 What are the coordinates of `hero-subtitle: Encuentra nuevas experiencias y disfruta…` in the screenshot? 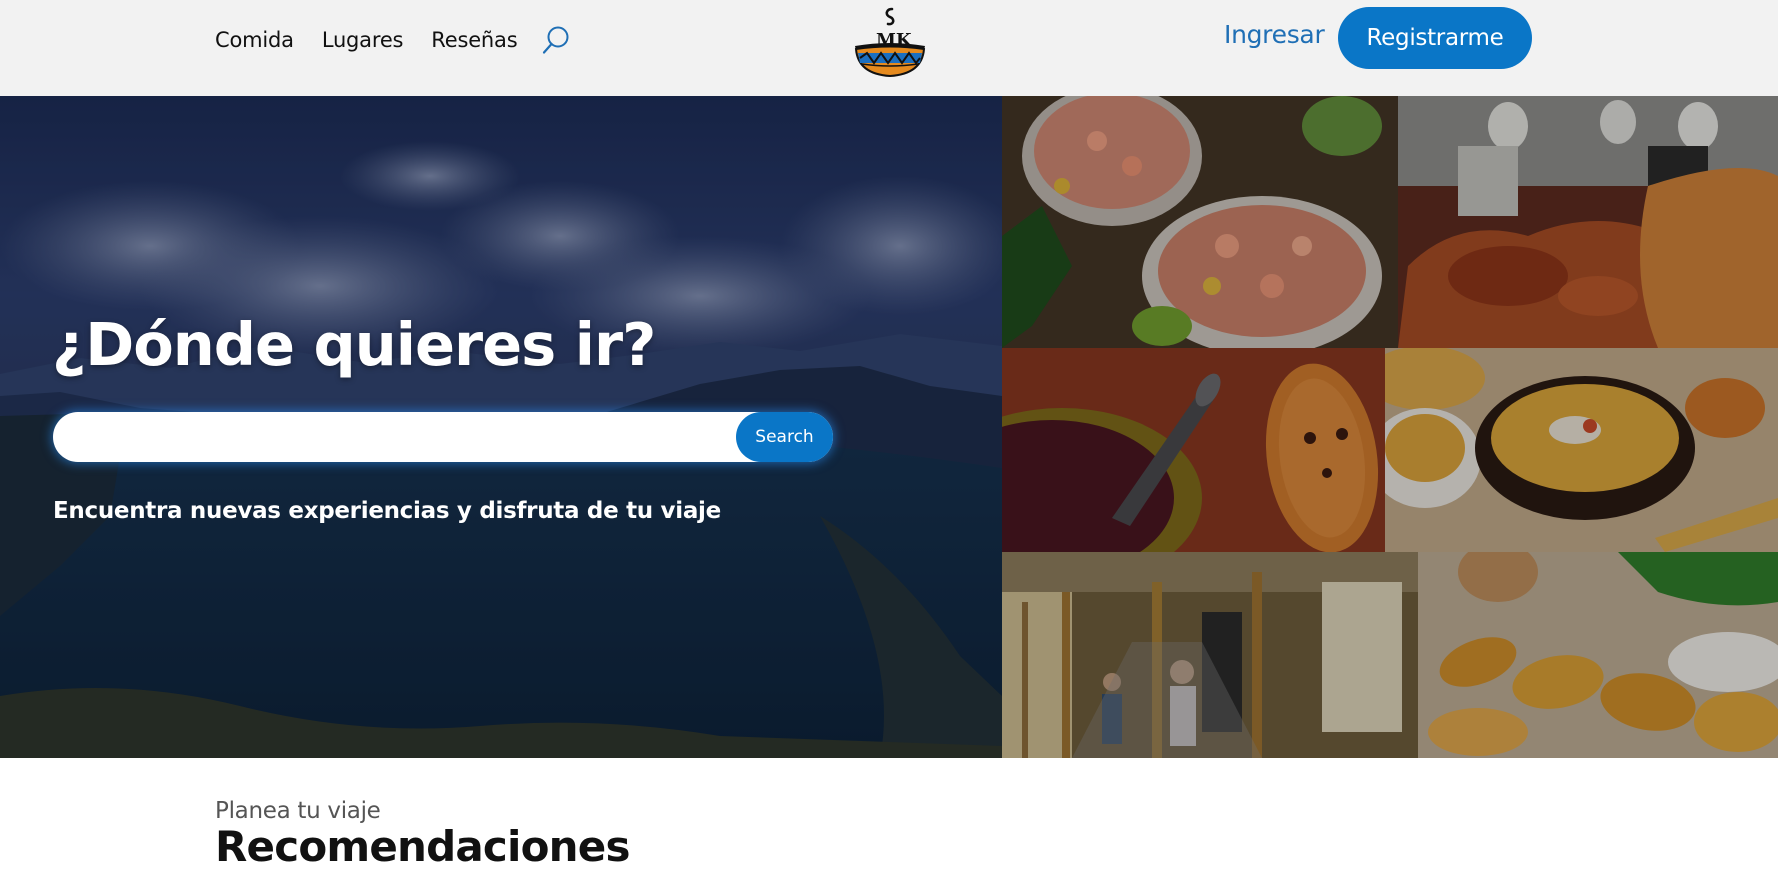 It's located at (387, 511).